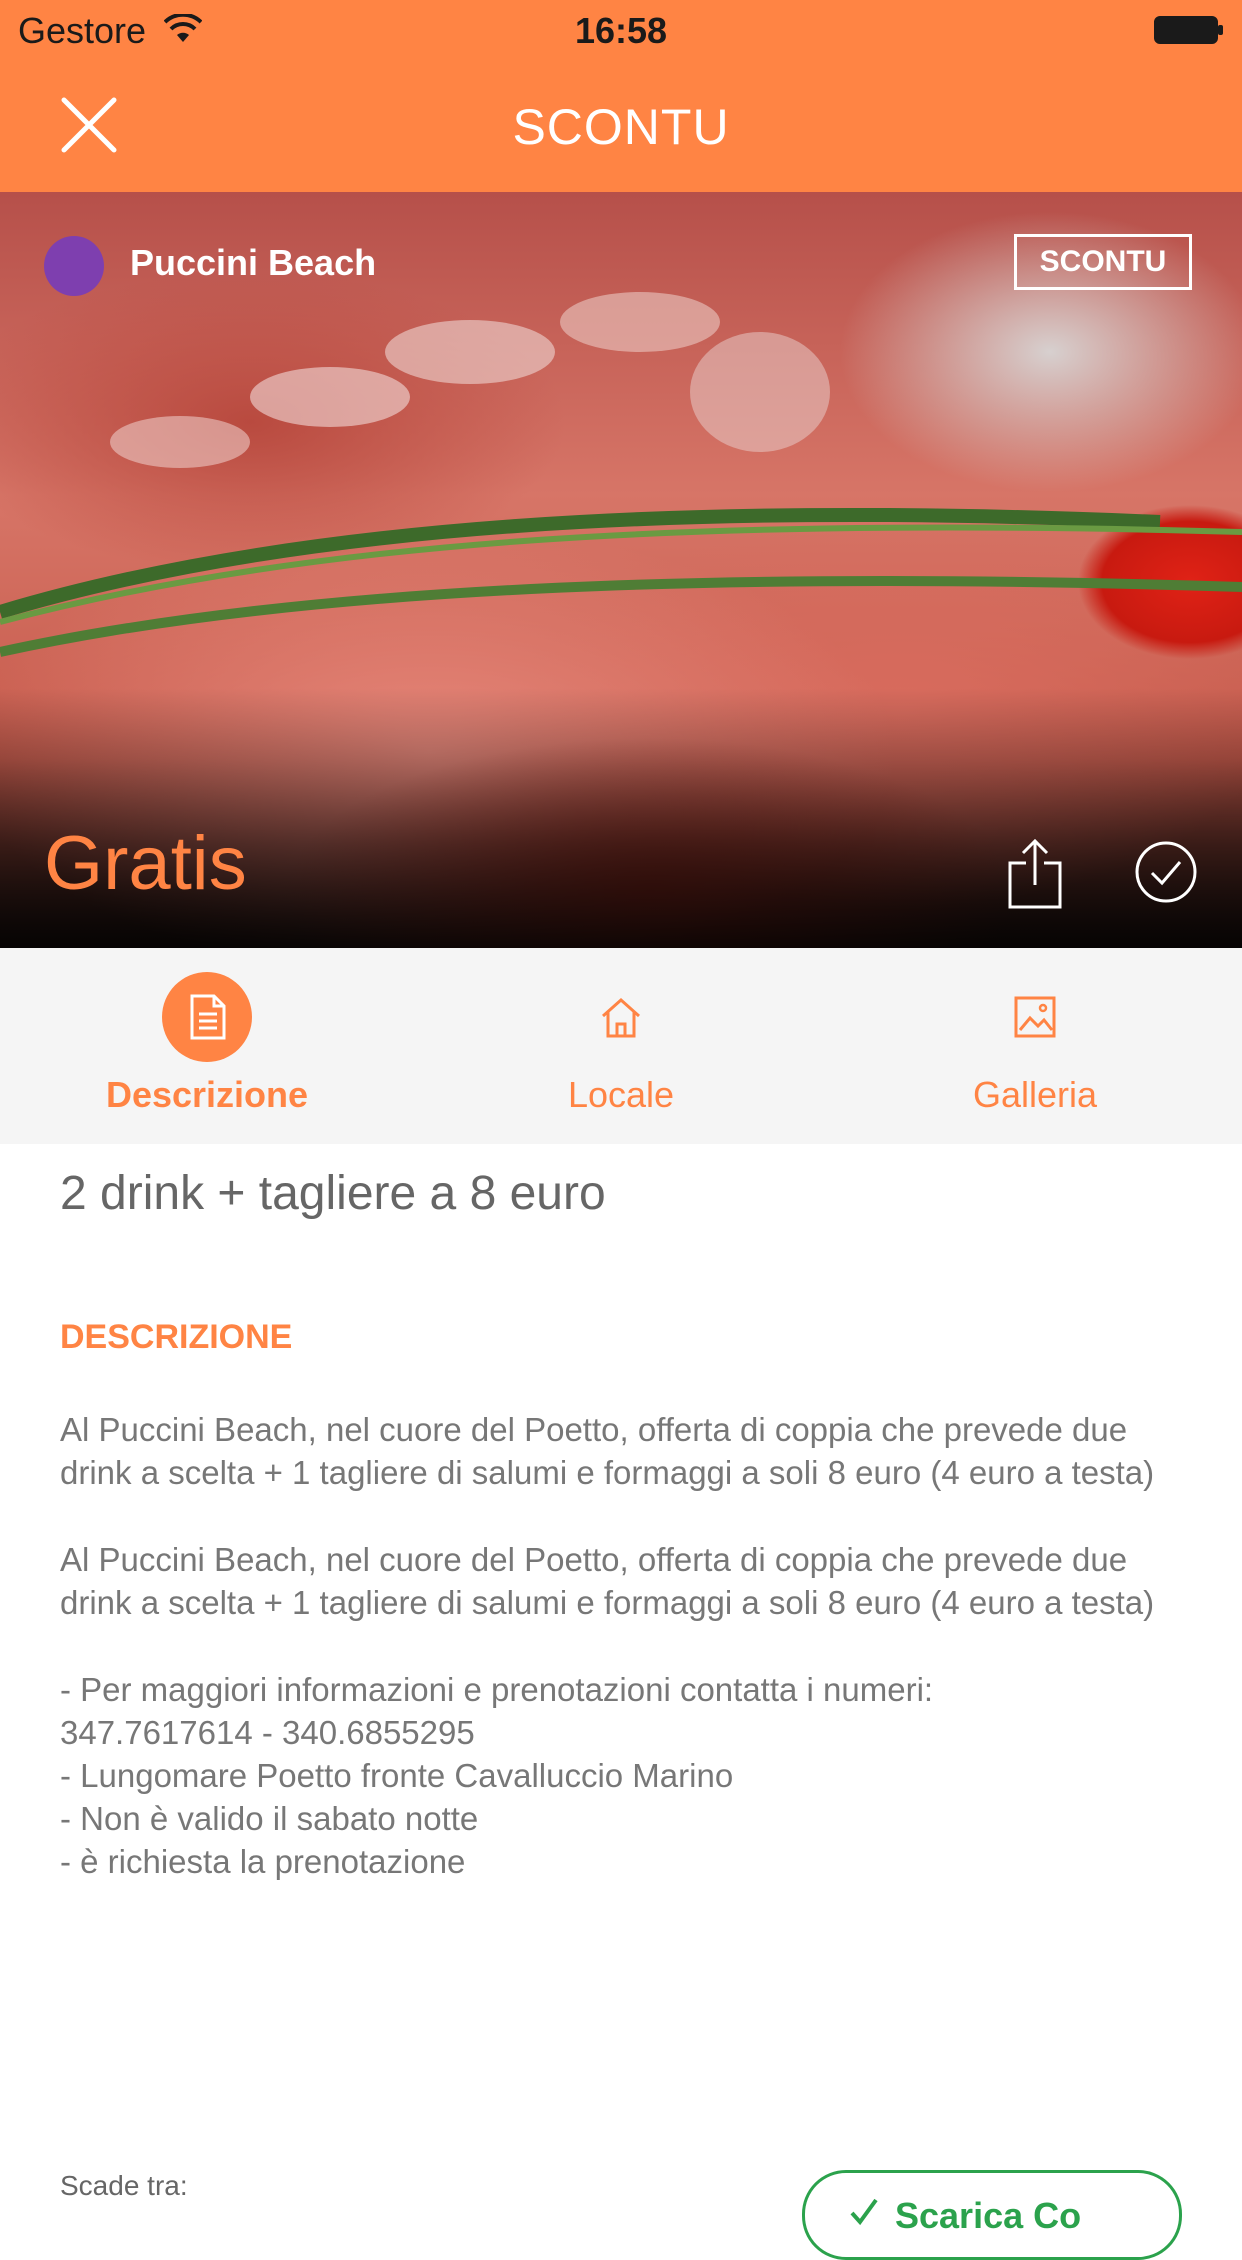 This screenshot has height=2260, width=1242. Describe the element at coordinates (207, 1094) in the screenshot. I see `tab-label: Descrizione` at that location.